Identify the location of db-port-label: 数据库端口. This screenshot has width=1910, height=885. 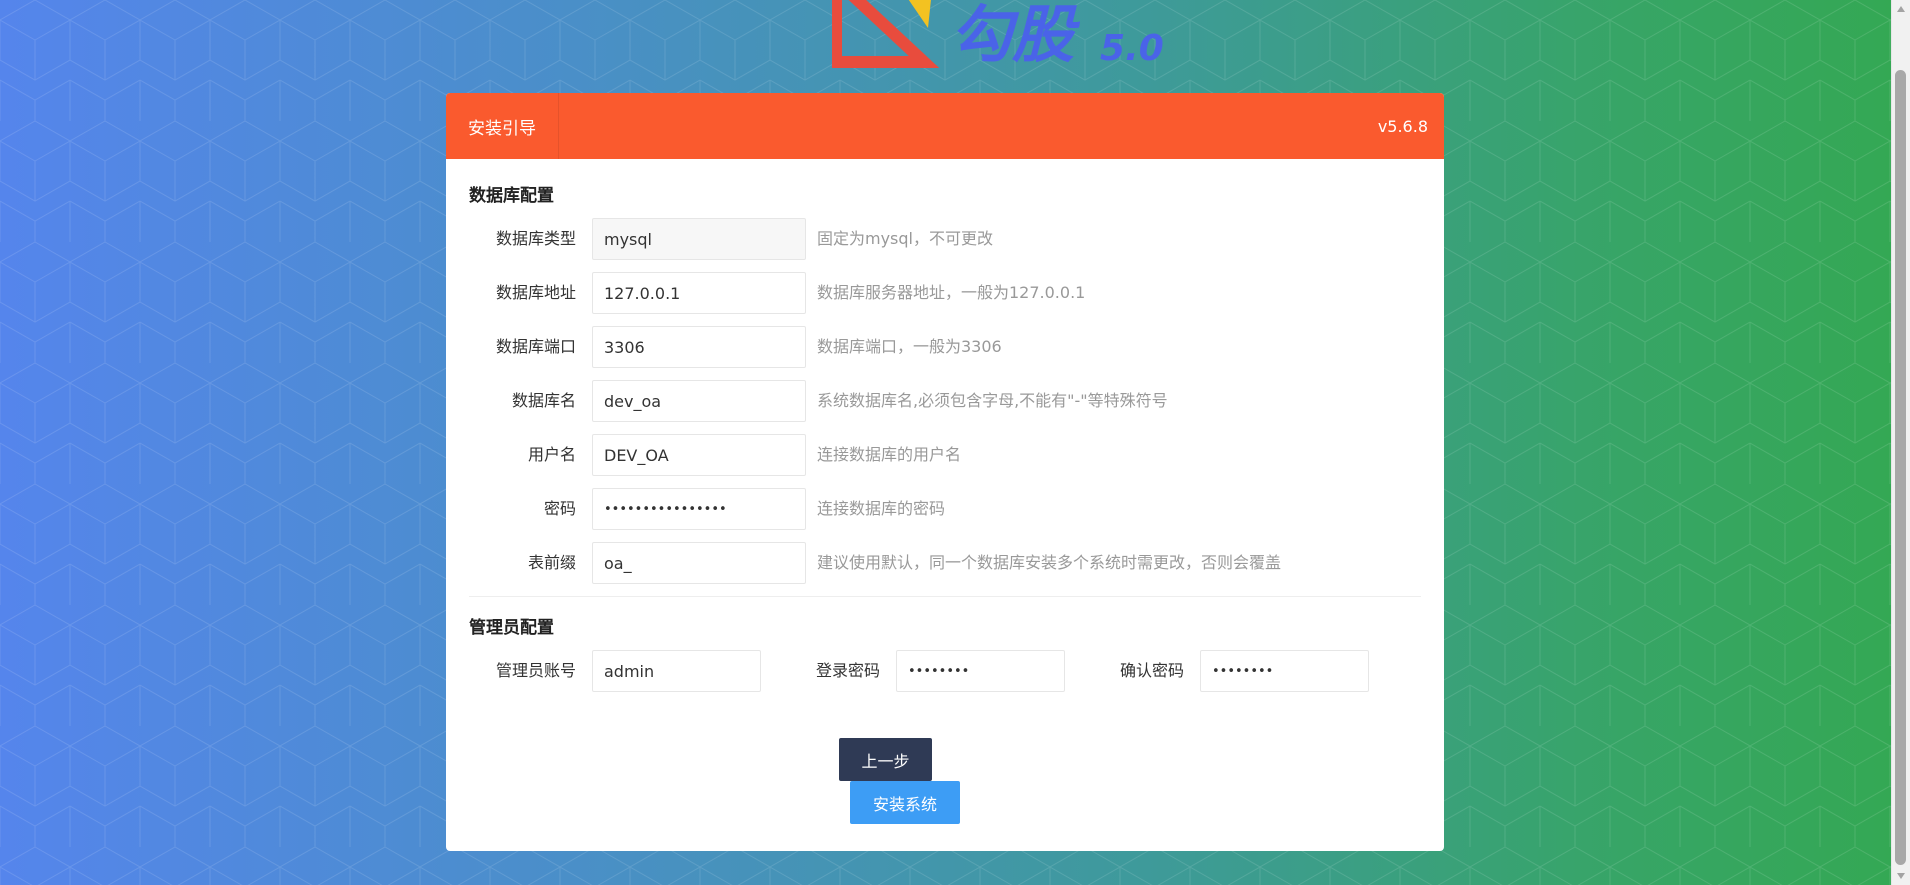
(535, 346).